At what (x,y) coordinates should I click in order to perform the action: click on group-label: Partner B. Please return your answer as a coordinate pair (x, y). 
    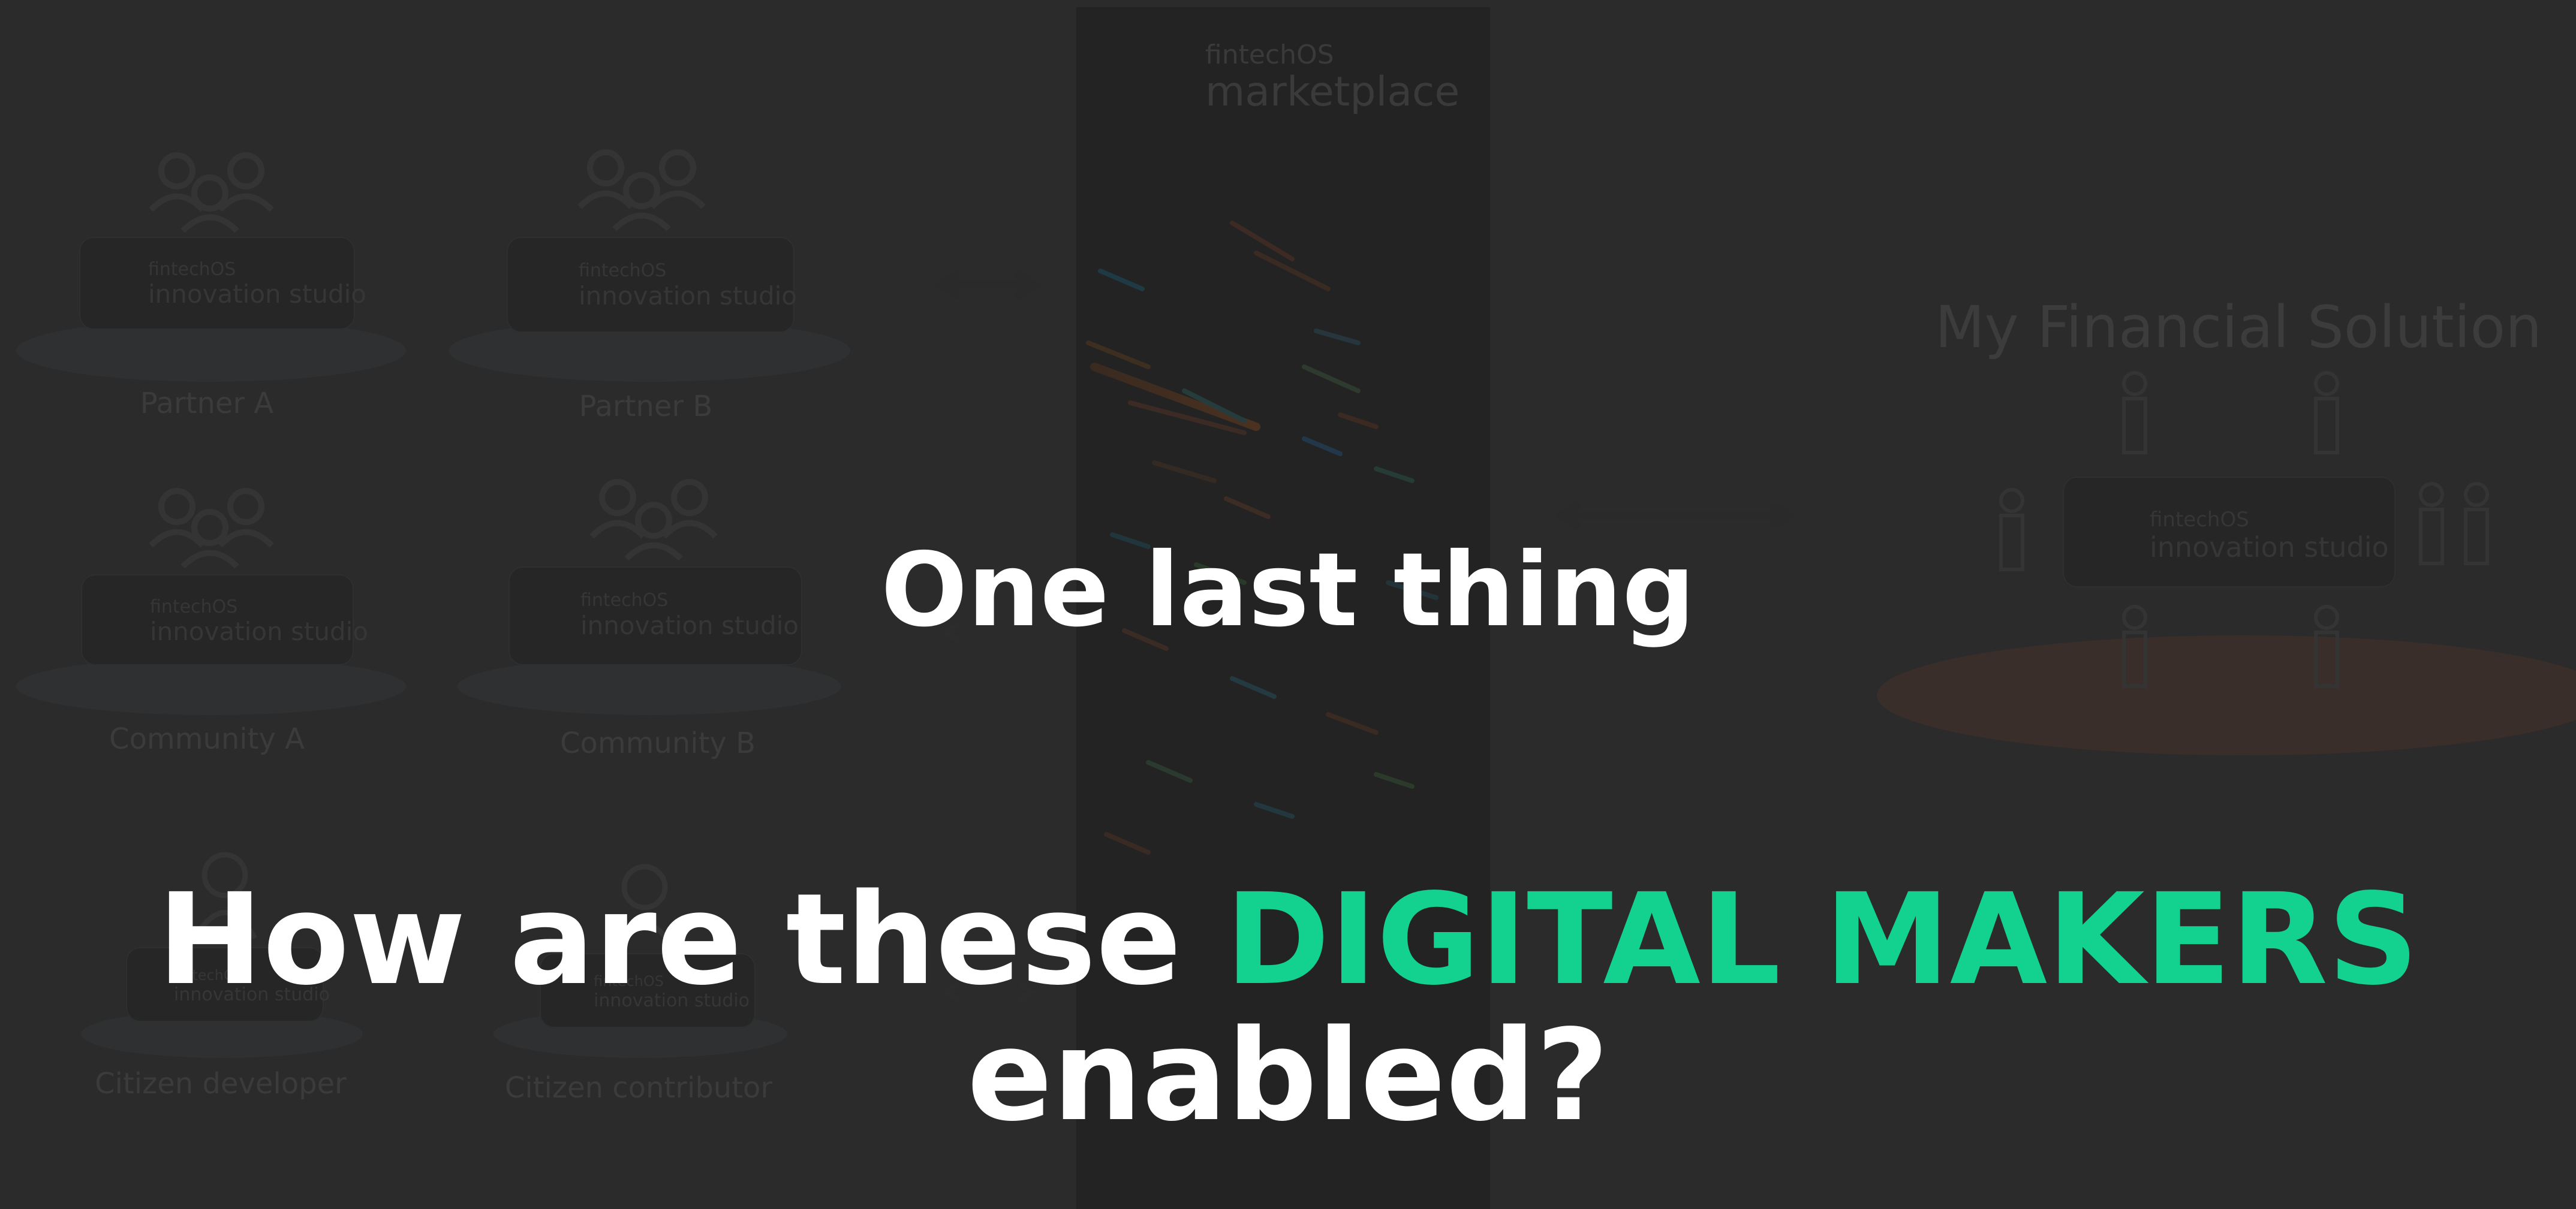
    Looking at the image, I should click on (646, 407).